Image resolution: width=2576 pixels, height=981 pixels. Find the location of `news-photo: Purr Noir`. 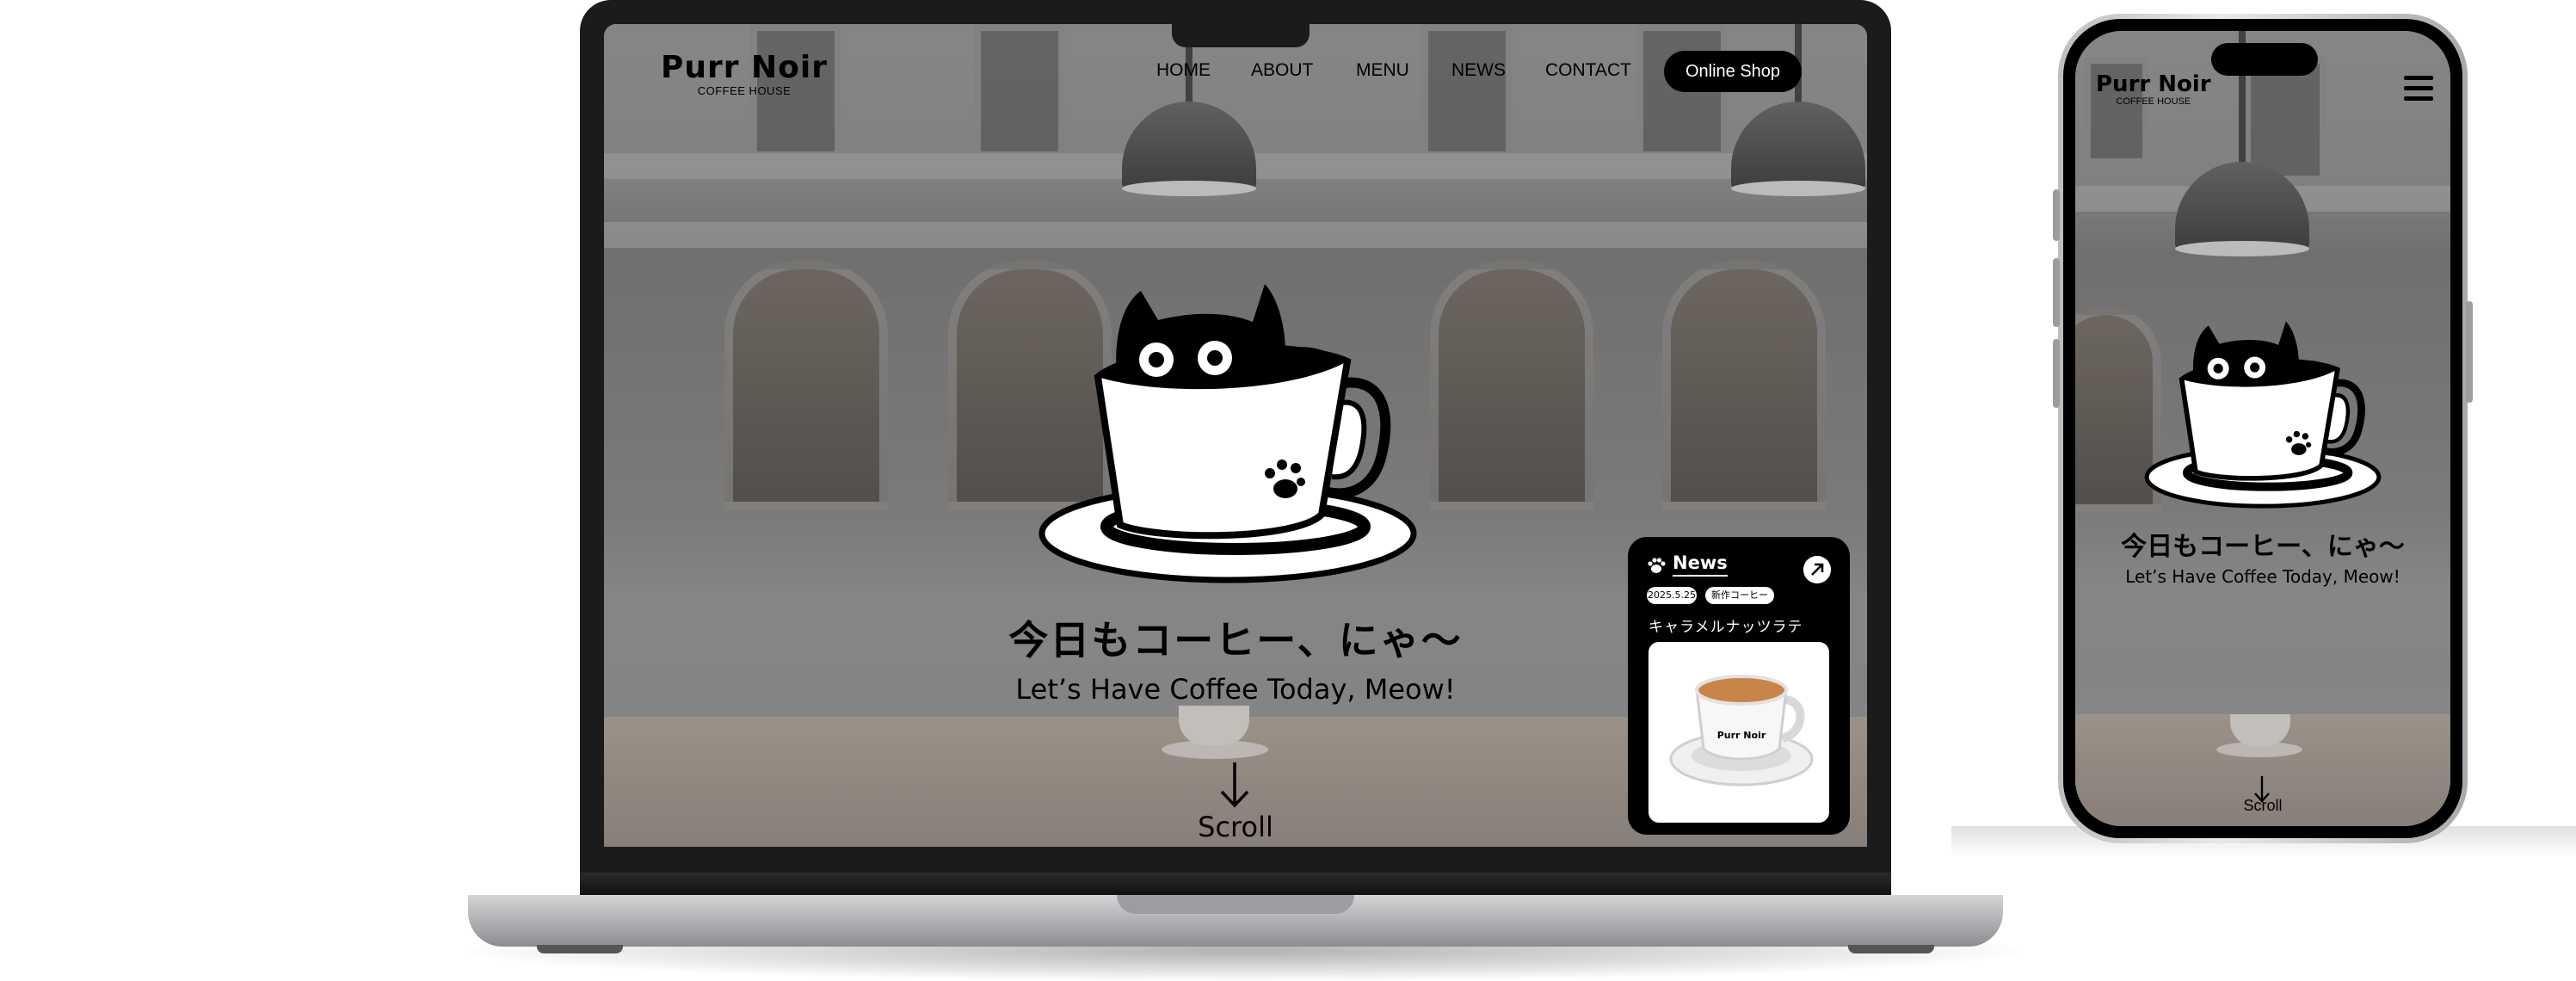

news-photo: Purr Noir is located at coordinates (1739, 732).